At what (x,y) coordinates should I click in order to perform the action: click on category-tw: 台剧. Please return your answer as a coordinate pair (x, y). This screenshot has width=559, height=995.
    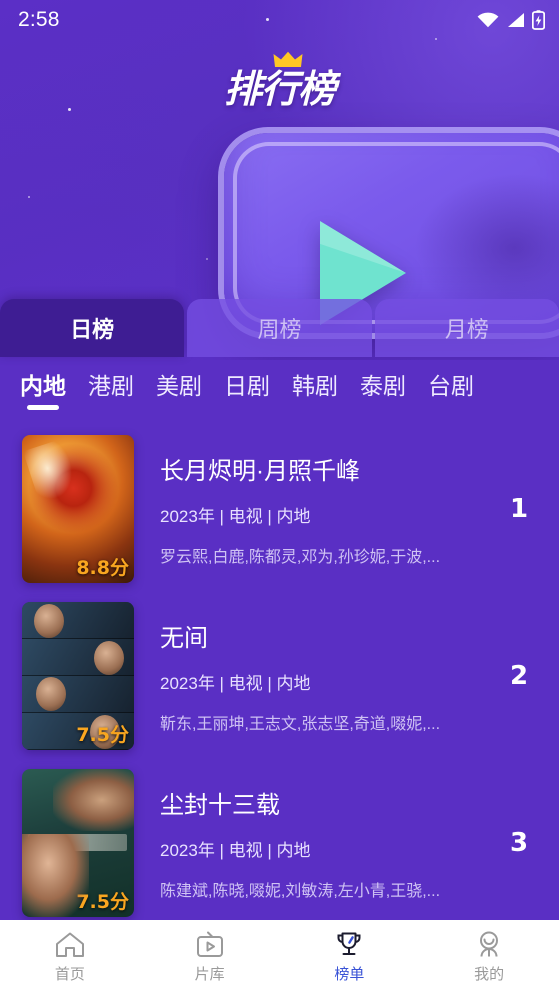
    Looking at the image, I should click on (451, 388).